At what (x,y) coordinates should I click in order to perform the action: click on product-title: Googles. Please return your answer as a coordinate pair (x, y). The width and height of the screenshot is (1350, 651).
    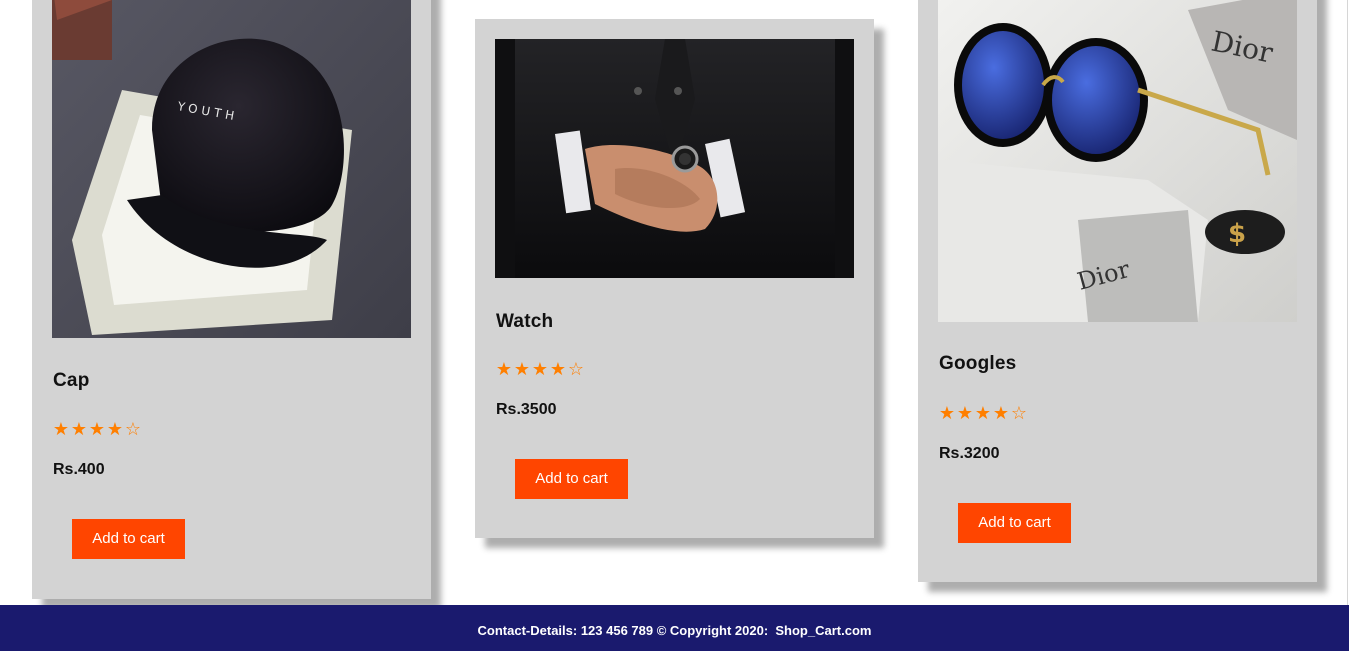
    Looking at the image, I should click on (978, 363).